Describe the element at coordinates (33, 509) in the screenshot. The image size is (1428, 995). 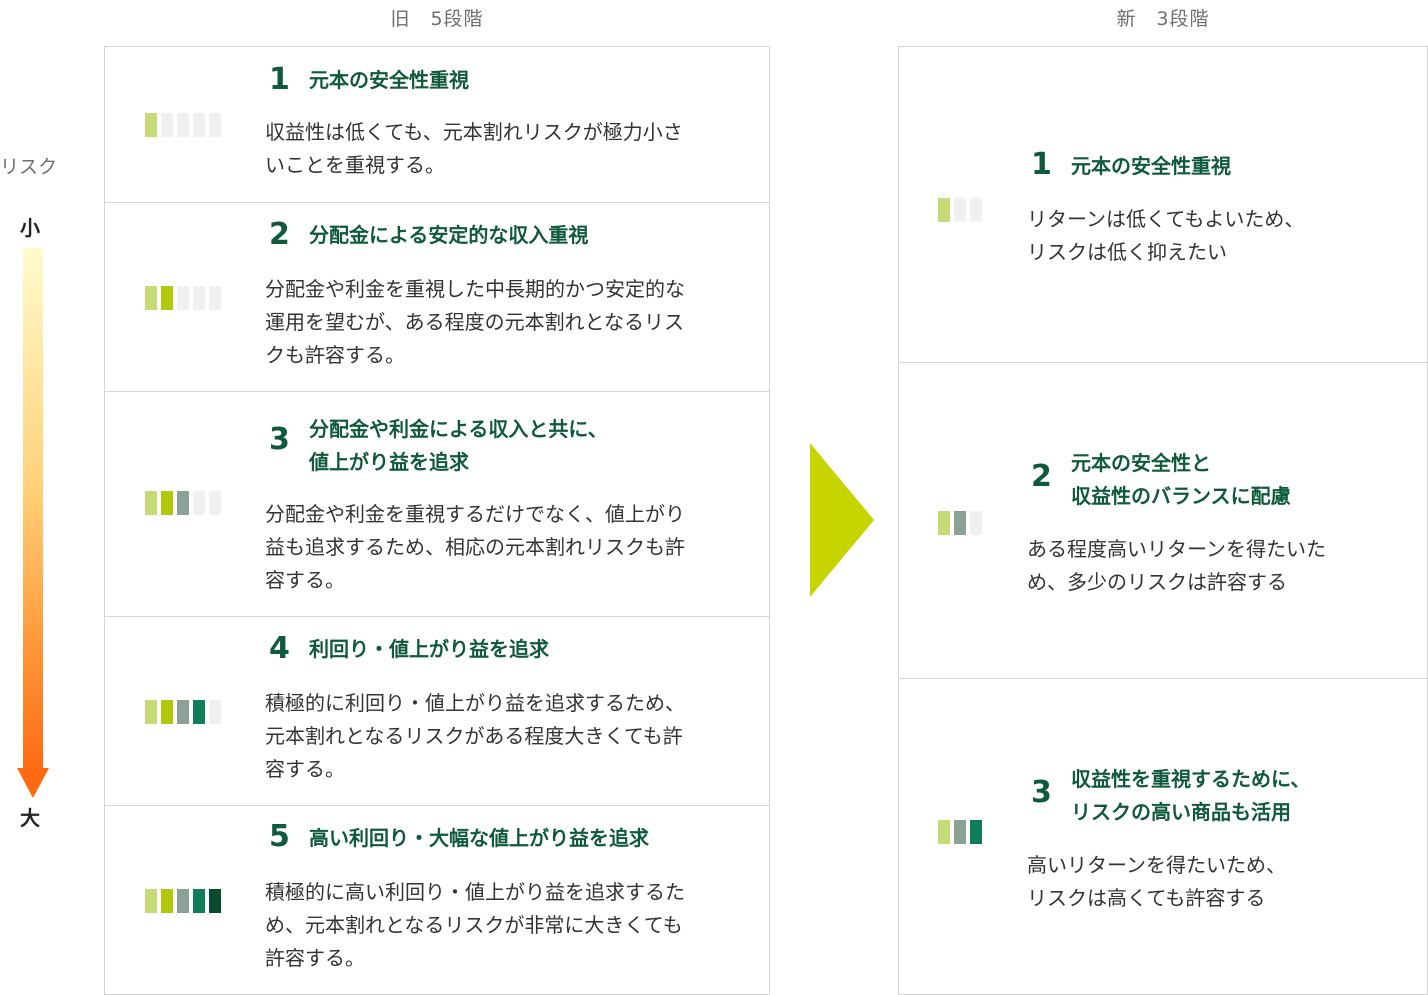
I see `risk-gradient-bar` at that location.